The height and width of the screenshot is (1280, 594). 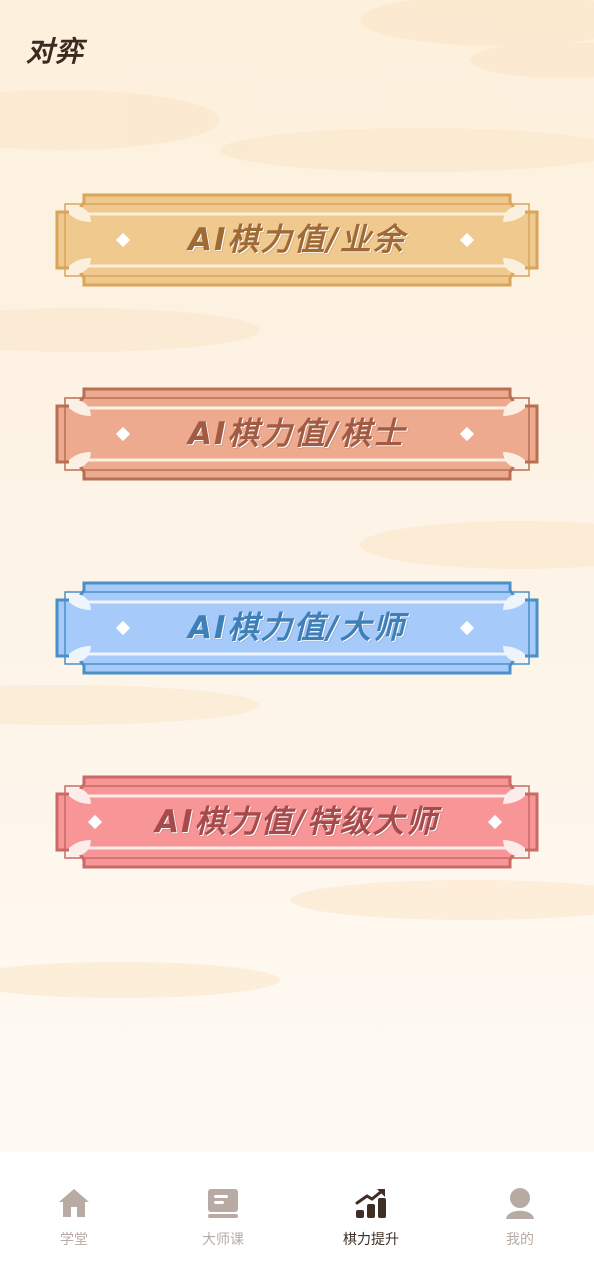 I want to click on tab-qili-tisheng: 棋力提升, so click(x=371, y=1216).